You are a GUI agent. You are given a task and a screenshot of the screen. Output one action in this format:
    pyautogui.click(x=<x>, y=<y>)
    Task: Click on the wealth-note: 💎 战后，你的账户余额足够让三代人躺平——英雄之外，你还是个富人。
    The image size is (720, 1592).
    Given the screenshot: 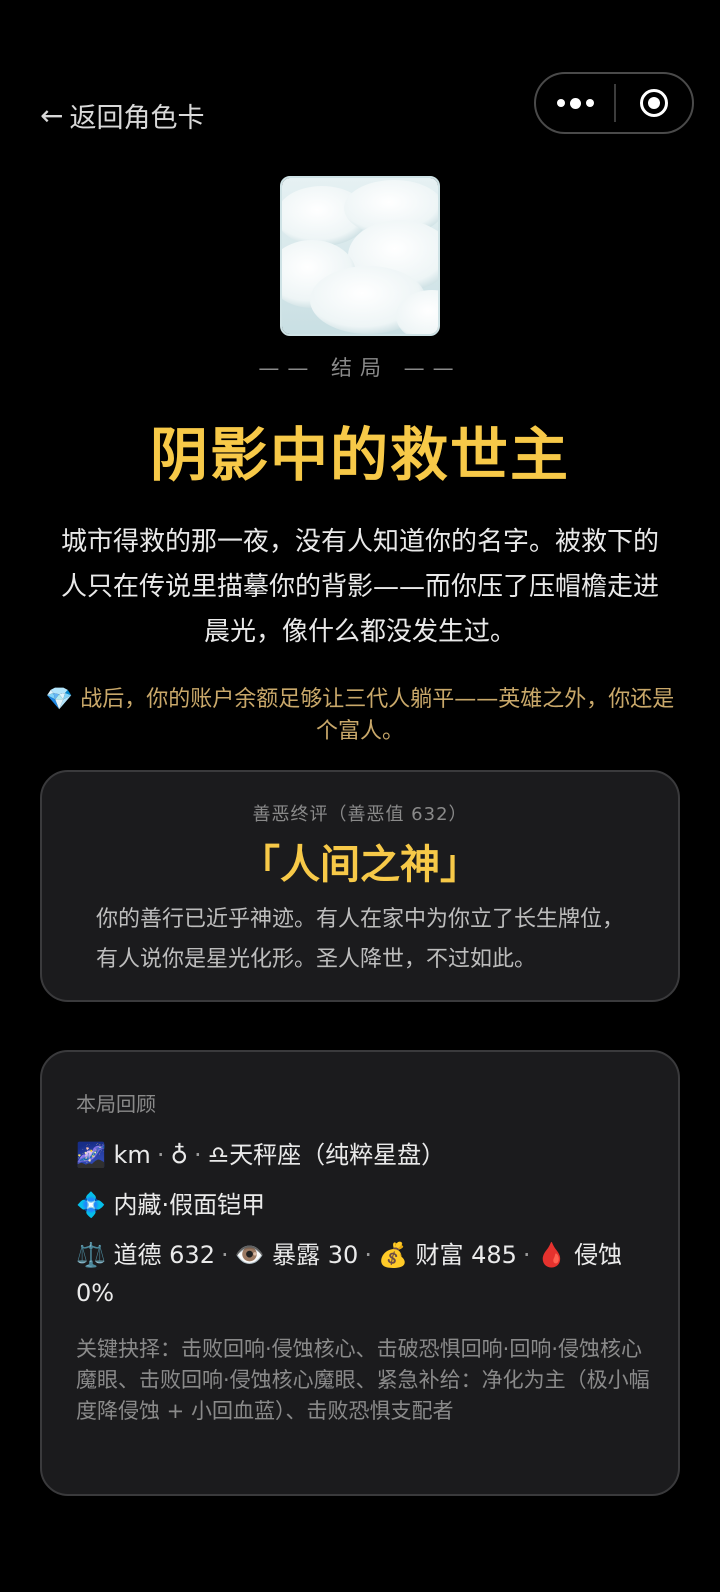 What is the action you would take?
    pyautogui.click(x=360, y=716)
    